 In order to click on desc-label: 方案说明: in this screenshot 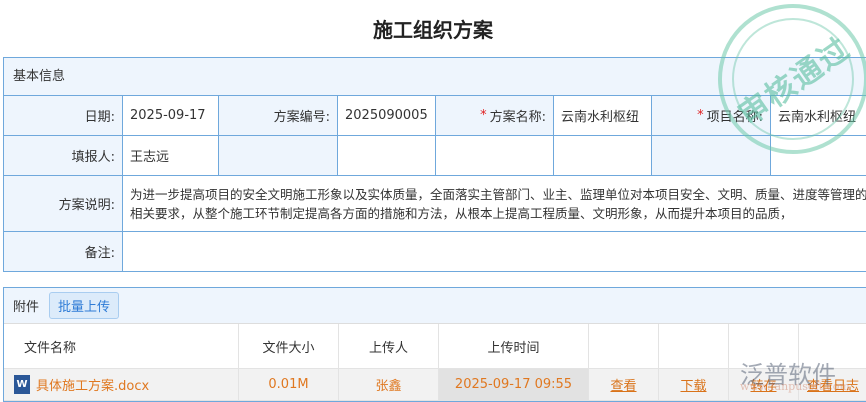, I will do `click(63, 203)`.